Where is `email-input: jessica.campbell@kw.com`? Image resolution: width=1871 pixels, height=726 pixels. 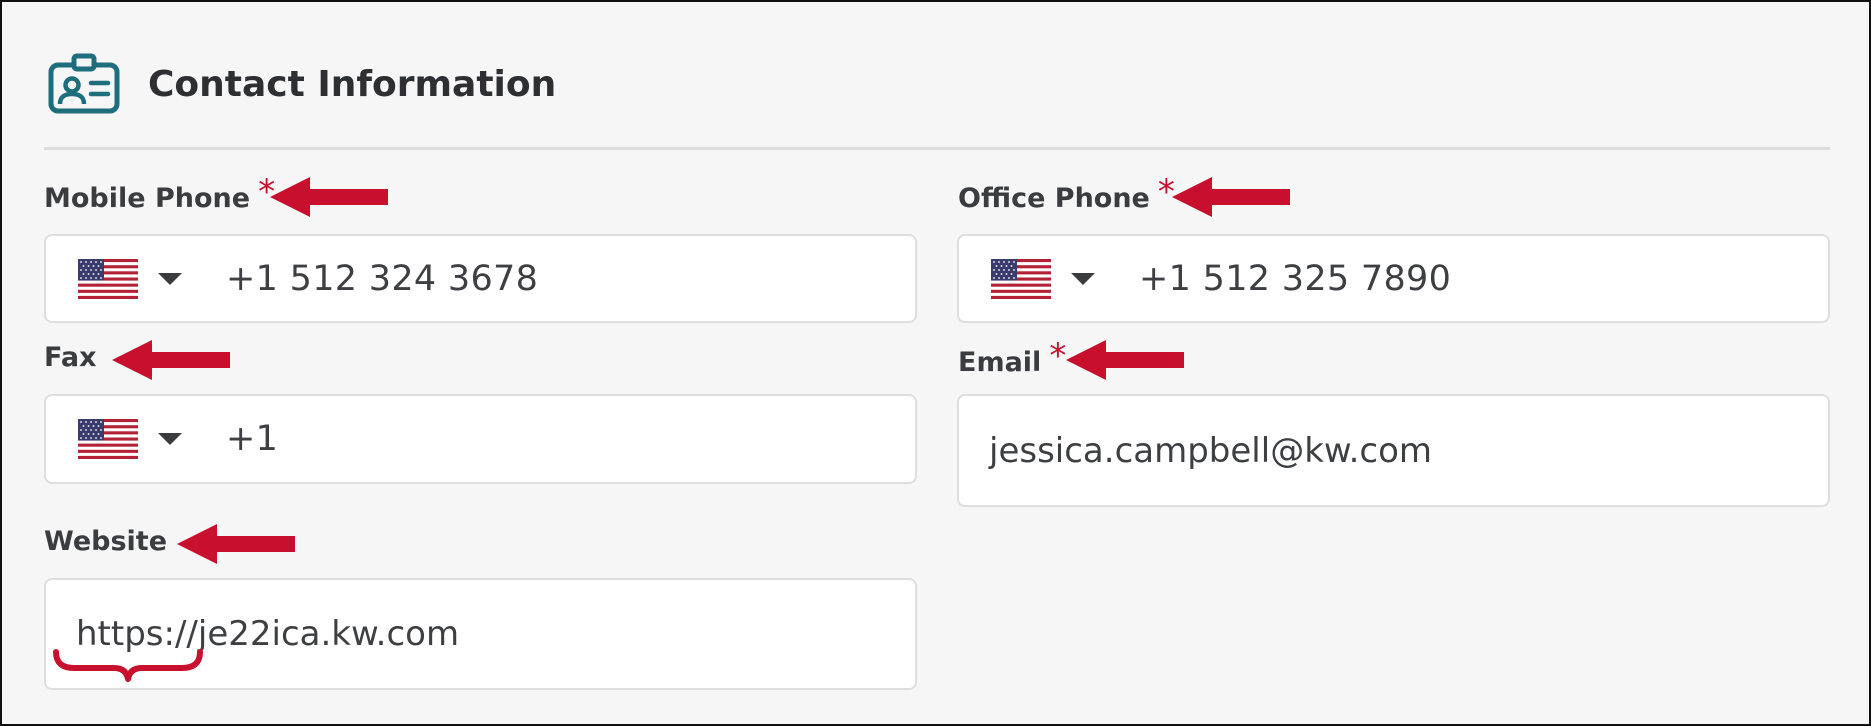
email-input: jessica.campbell@kw.com is located at coordinates (1393, 450).